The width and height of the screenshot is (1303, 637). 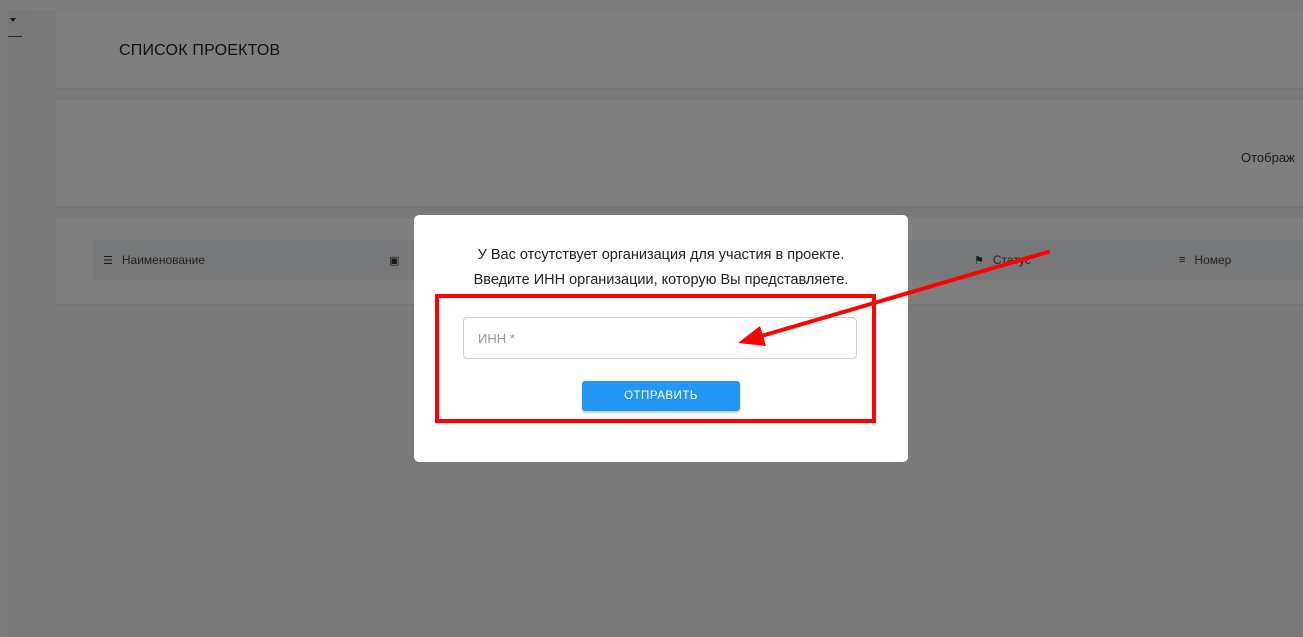 I want to click on annotation-arrow-icon, so click(x=894, y=298).